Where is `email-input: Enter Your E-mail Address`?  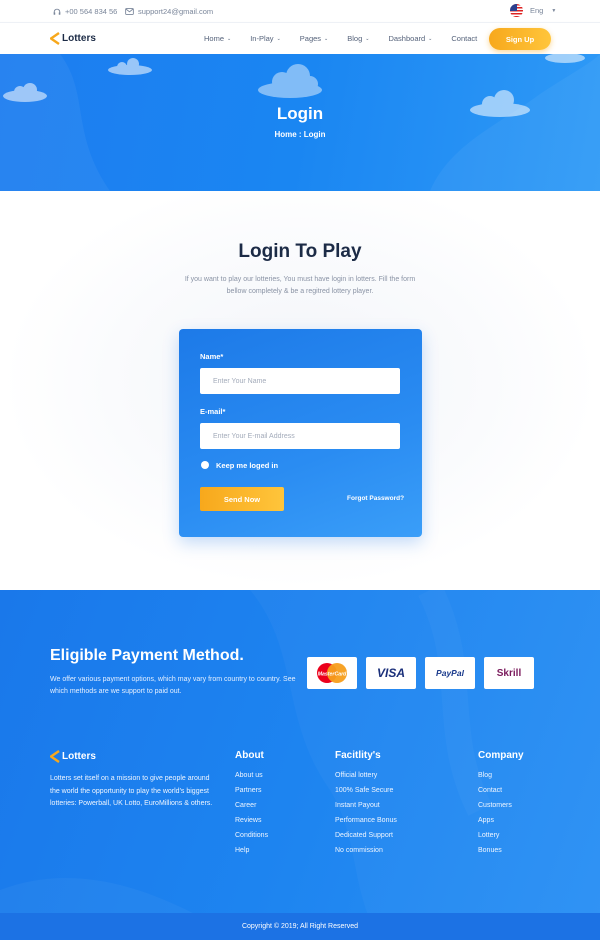 email-input: Enter Your E-mail Address is located at coordinates (300, 436).